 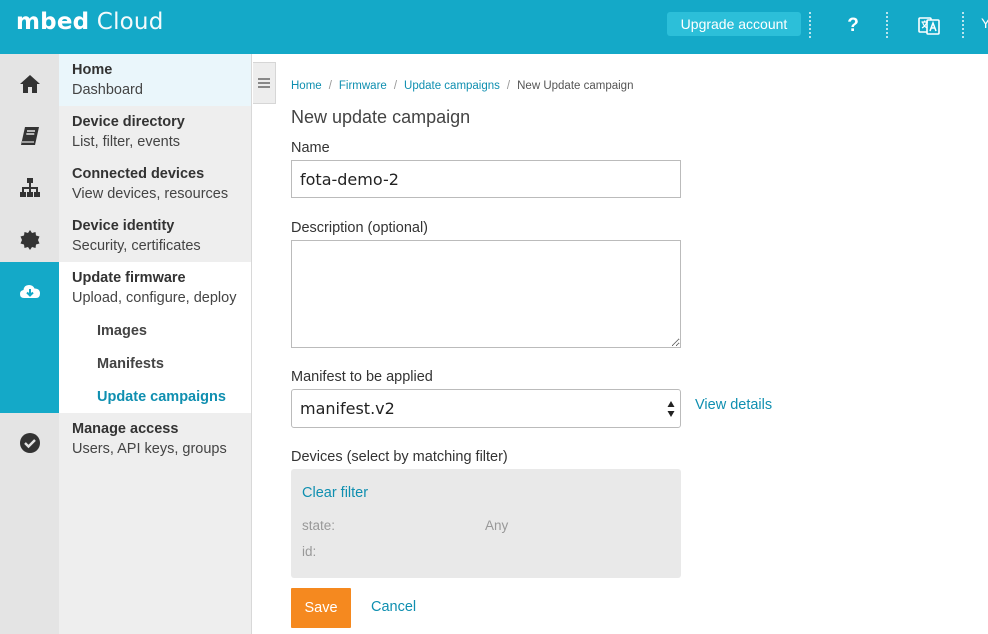 I want to click on user-menu: Y, so click(x=984, y=23).